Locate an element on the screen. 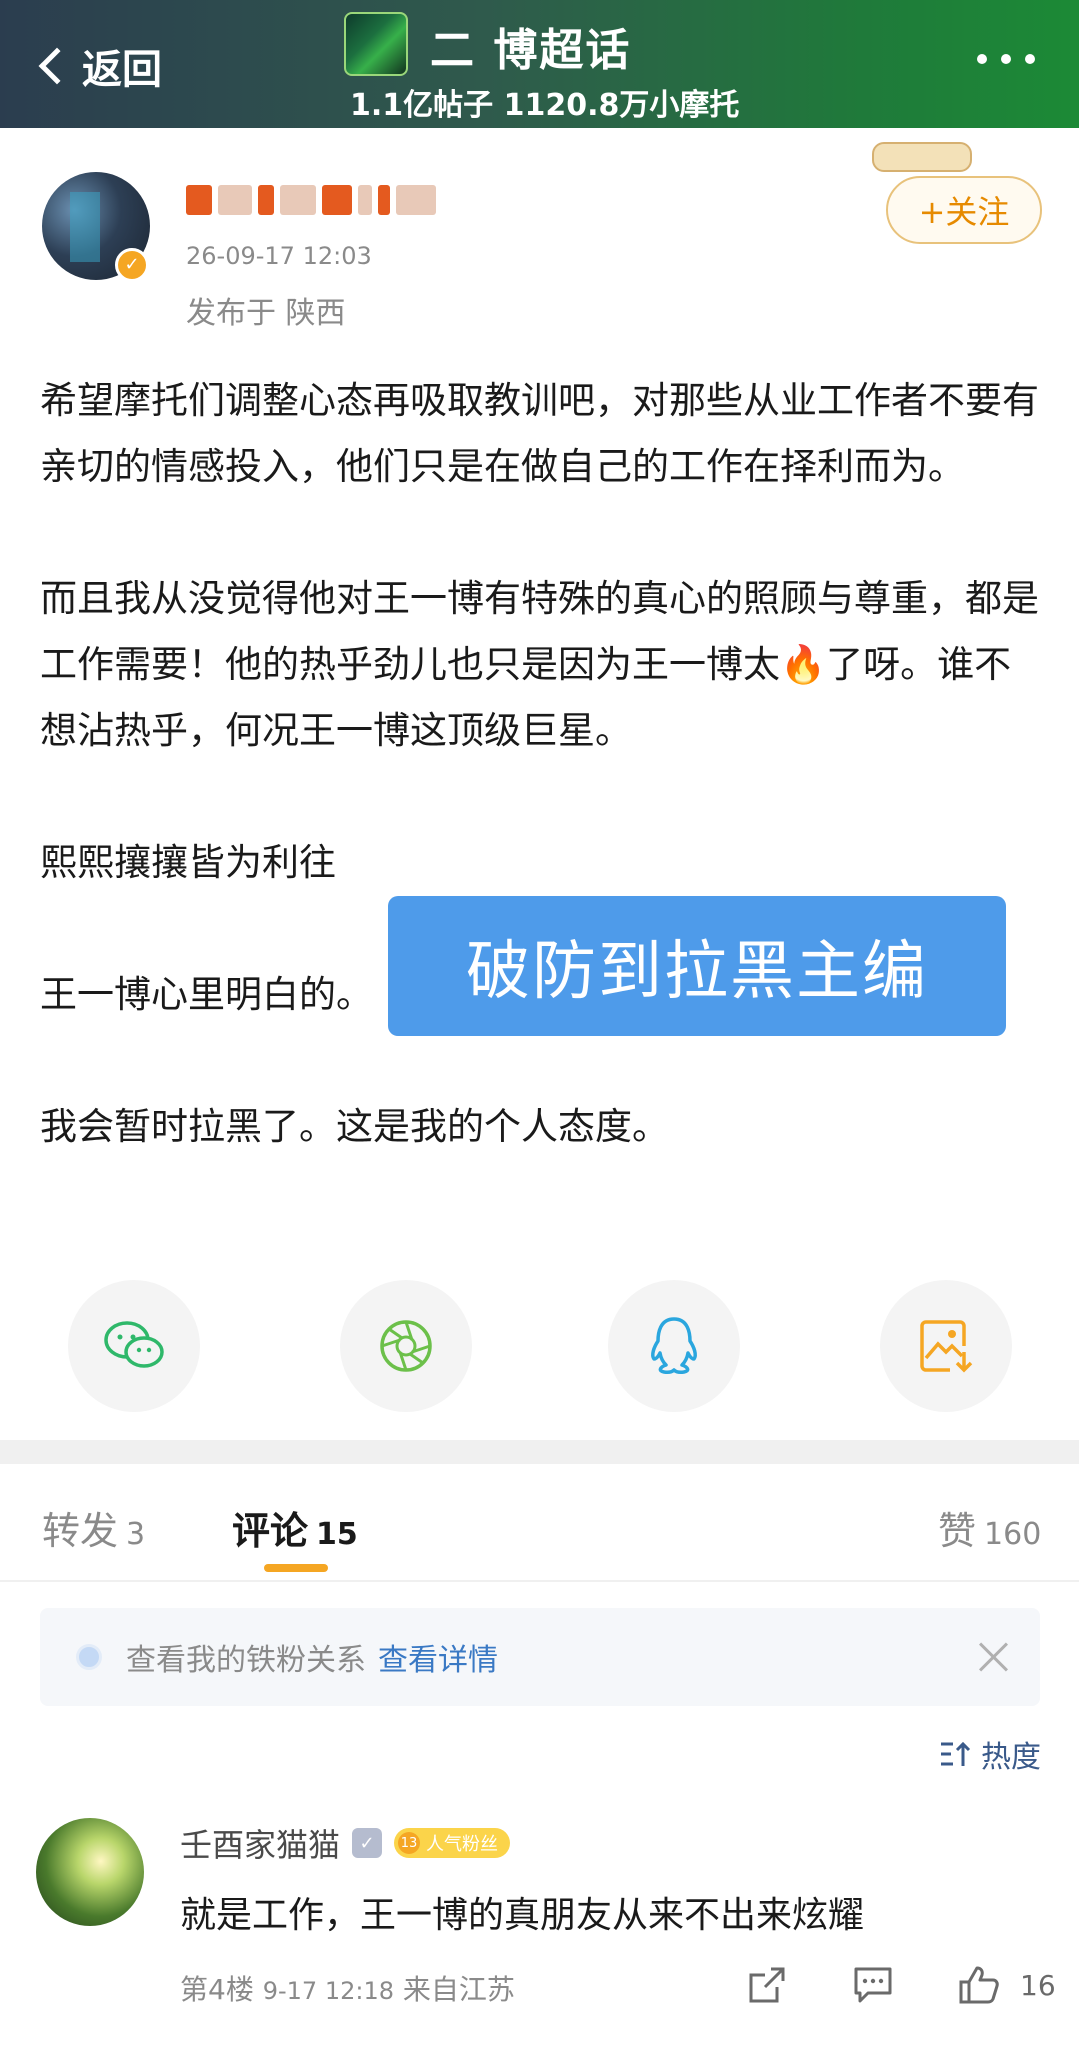  author-username is located at coordinates (311, 200).